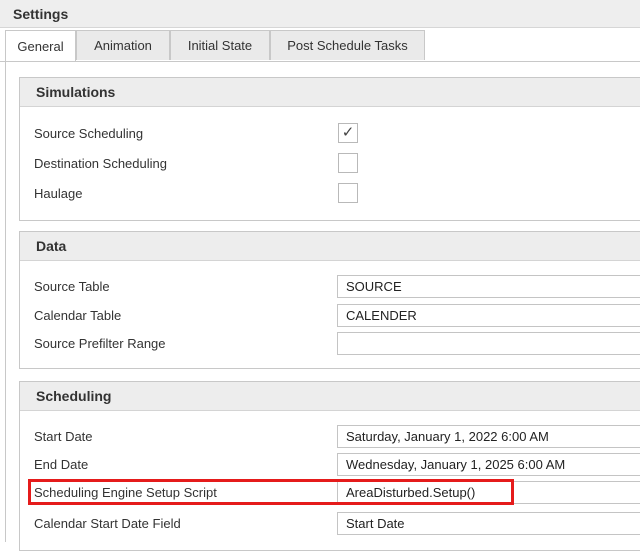 The height and width of the screenshot is (551, 640). What do you see at coordinates (488, 286) in the screenshot?
I see `source-table-field: SOURCE` at bounding box center [488, 286].